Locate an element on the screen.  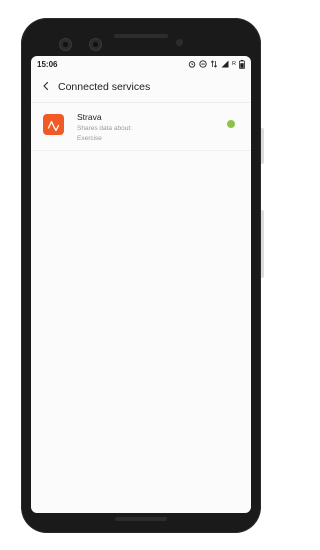
proximity-sensor is located at coordinates (179, 42).